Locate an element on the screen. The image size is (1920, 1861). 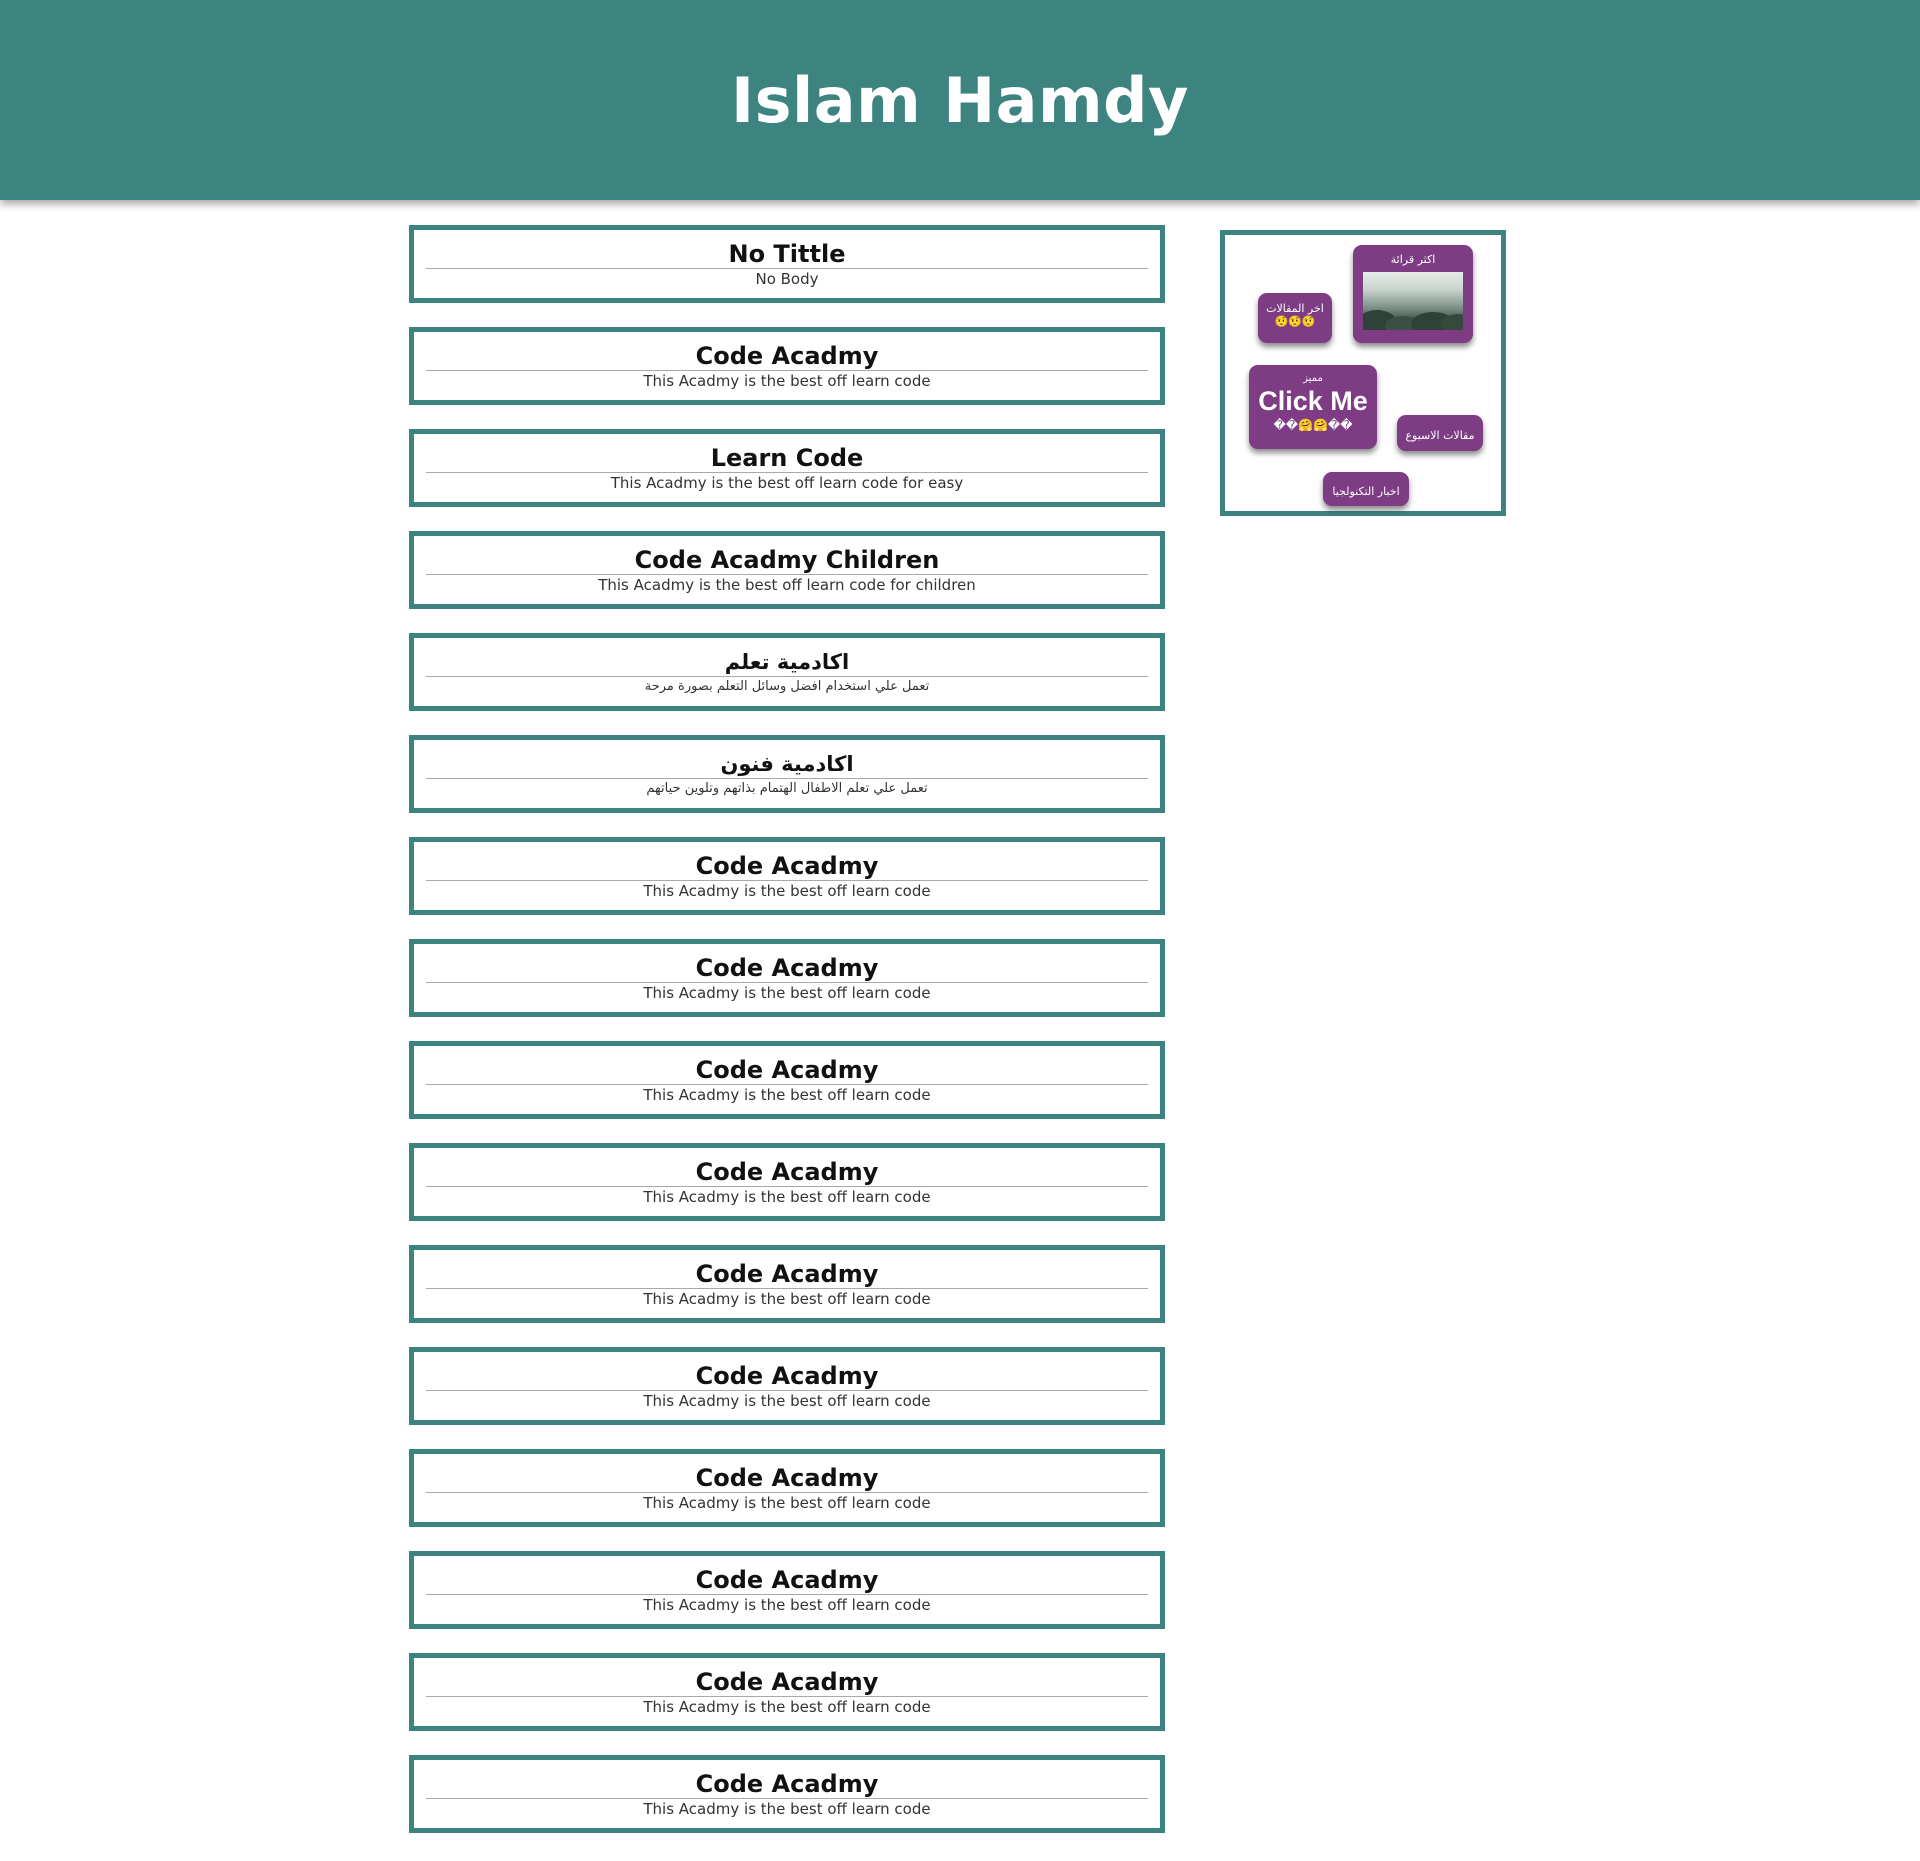
post-card: No Tittle No Body is located at coordinates (787, 264).